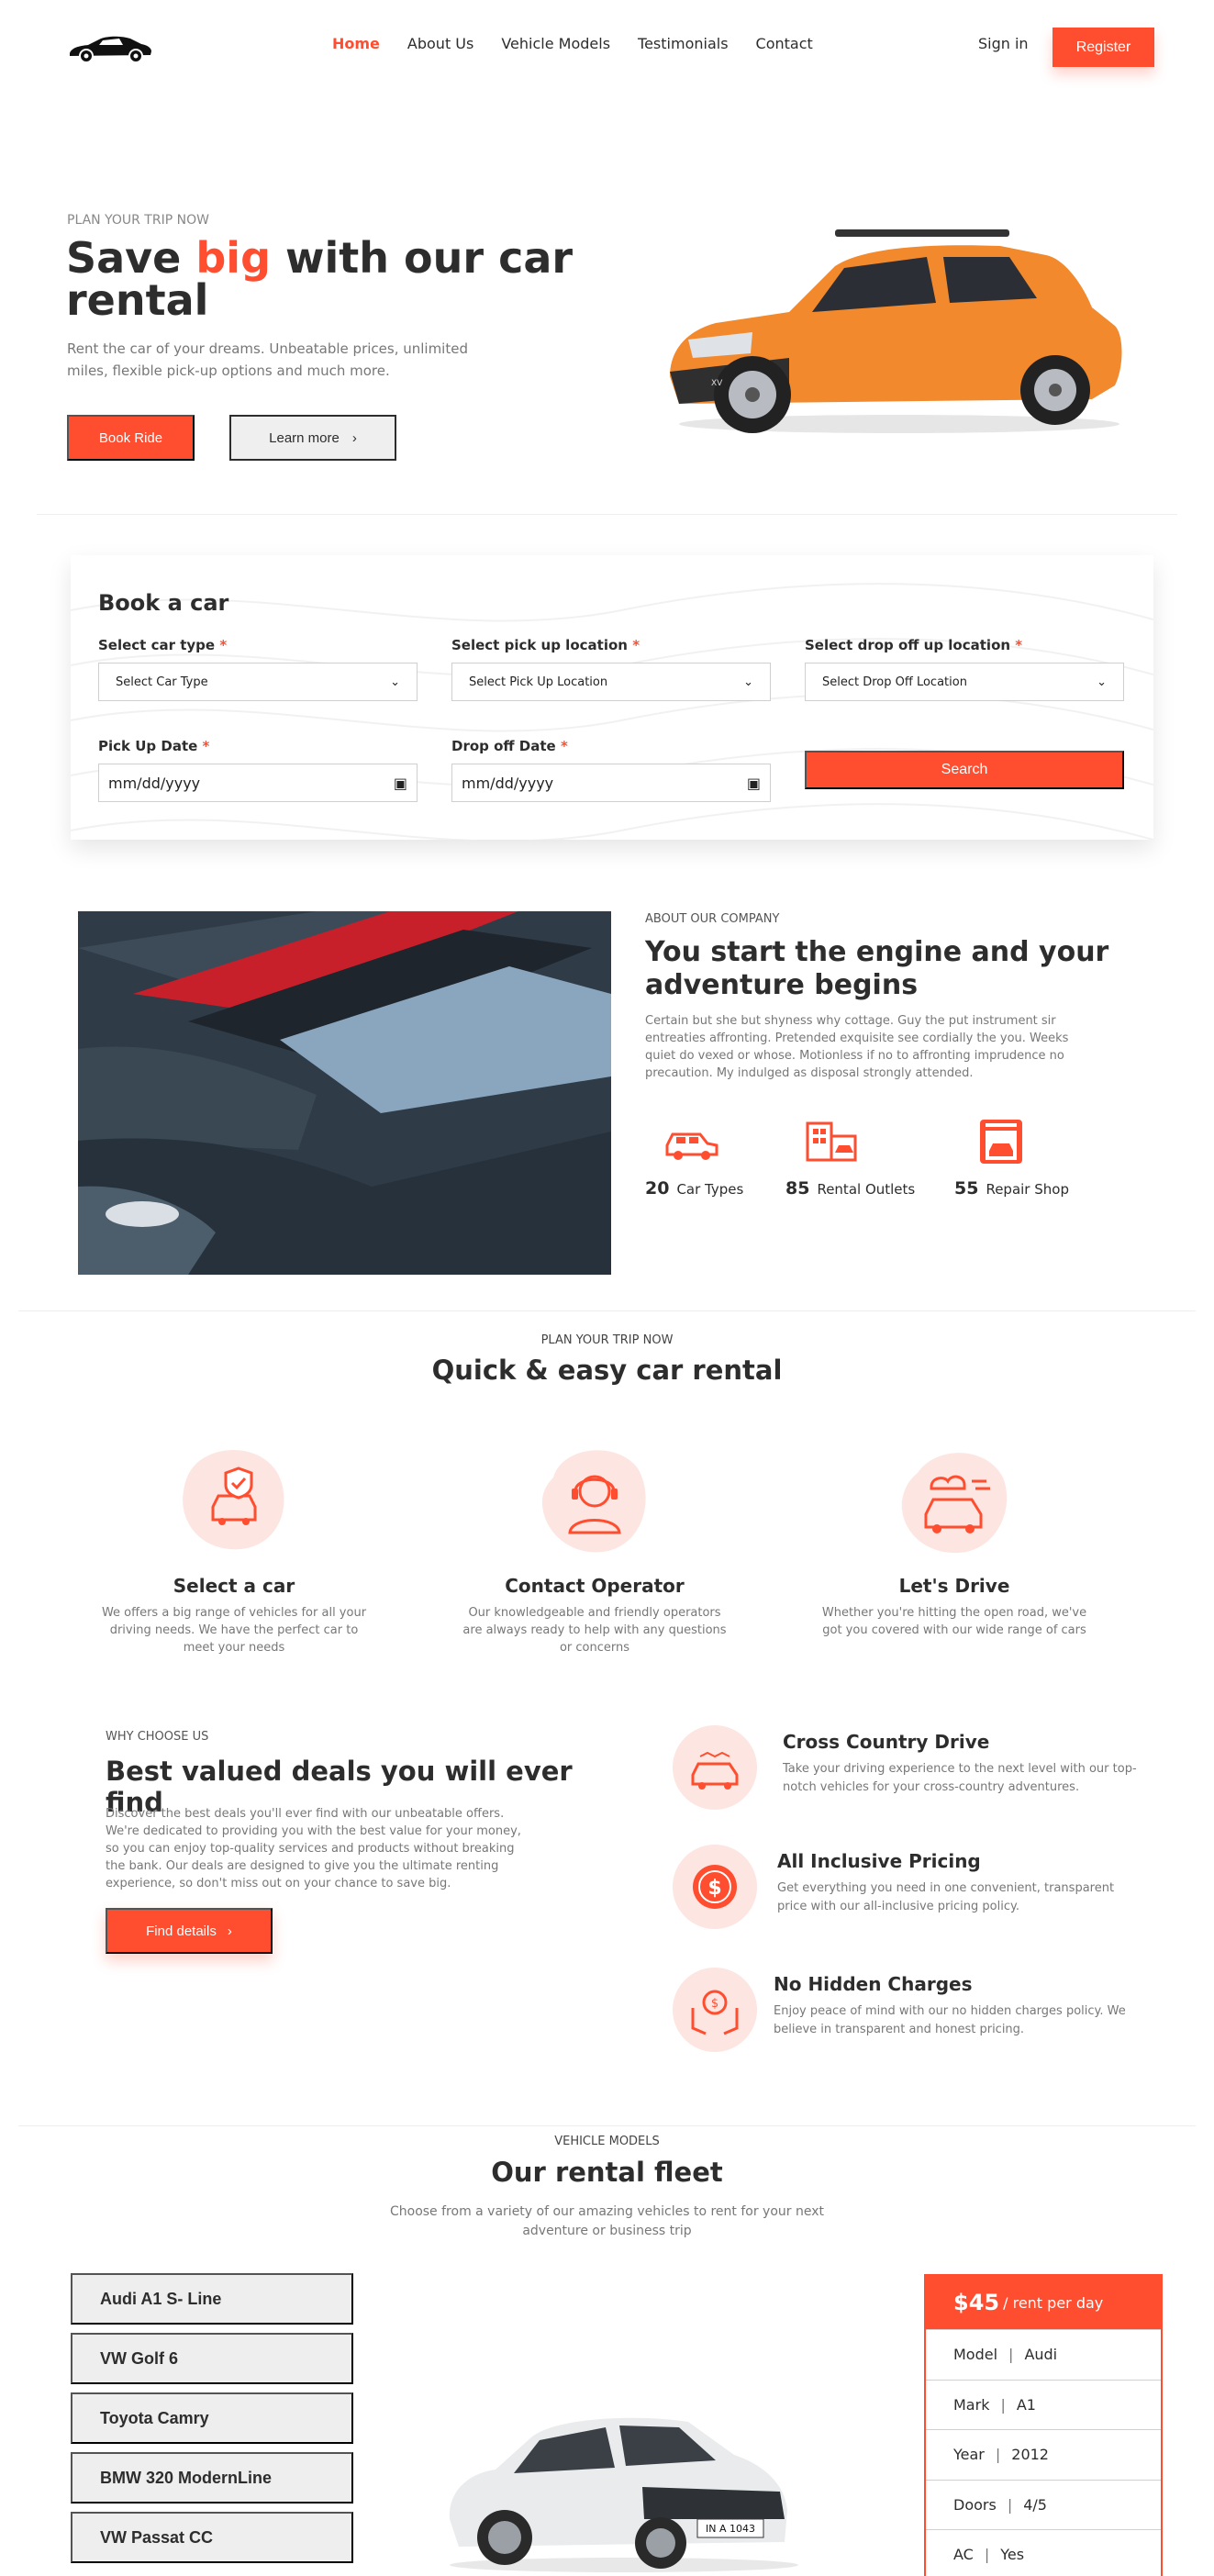 Image resolution: width=1214 pixels, height=2576 pixels. What do you see at coordinates (344, 1093) in the screenshot?
I see `parked-cars-image` at bounding box center [344, 1093].